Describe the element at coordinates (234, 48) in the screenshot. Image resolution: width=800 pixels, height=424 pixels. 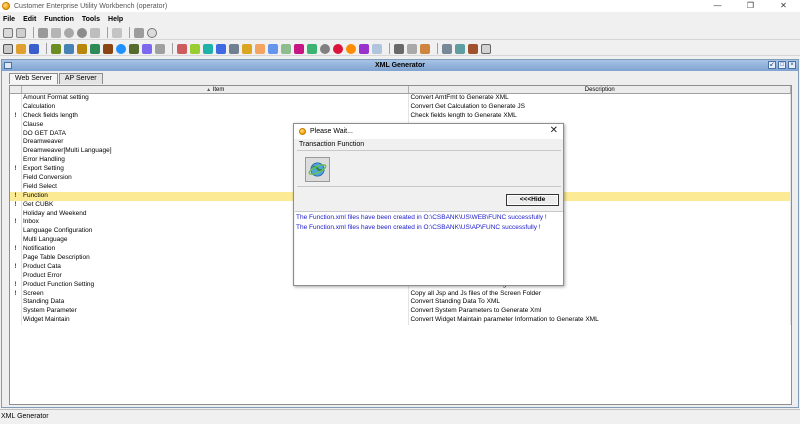
I see `photo-icon` at that location.